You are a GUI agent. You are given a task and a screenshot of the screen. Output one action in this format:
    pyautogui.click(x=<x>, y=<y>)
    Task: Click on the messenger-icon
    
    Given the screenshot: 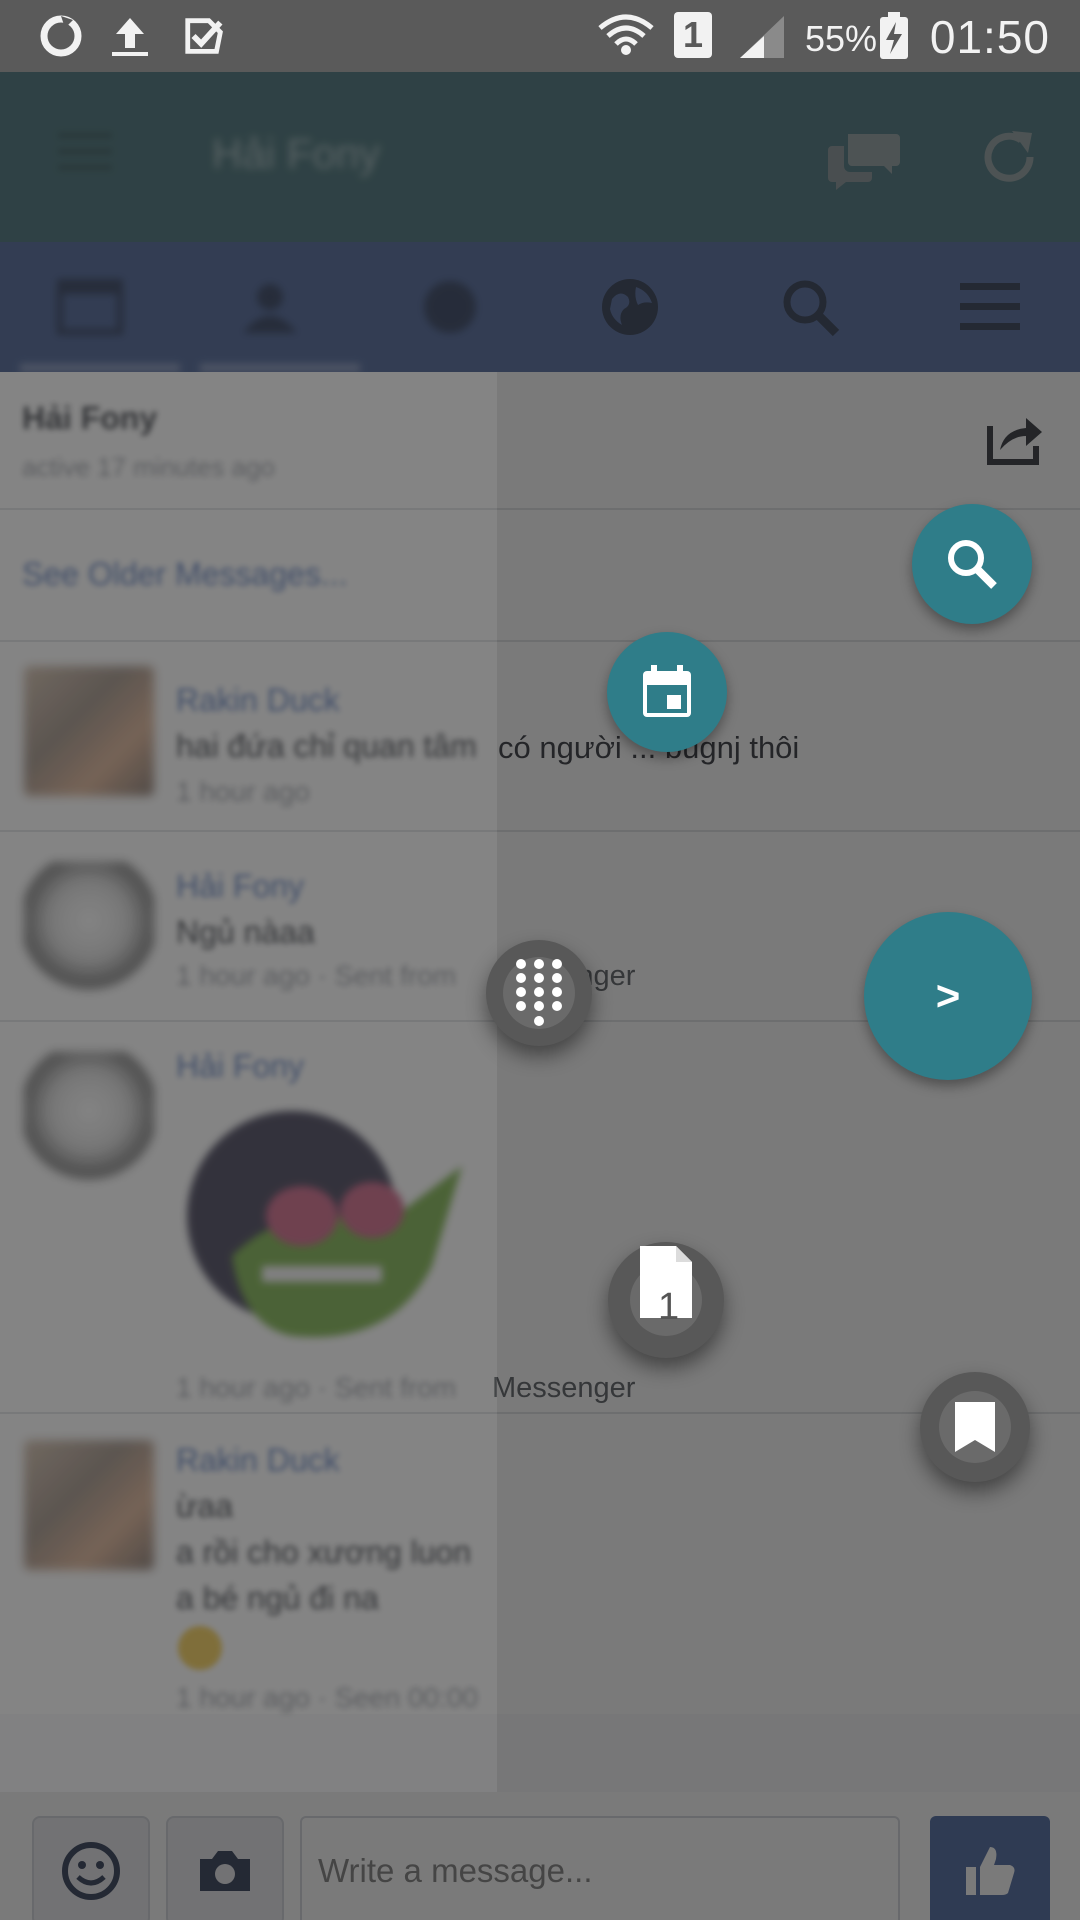 What is the action you would take?
    pyautogui.click(x=450, y=307)
    